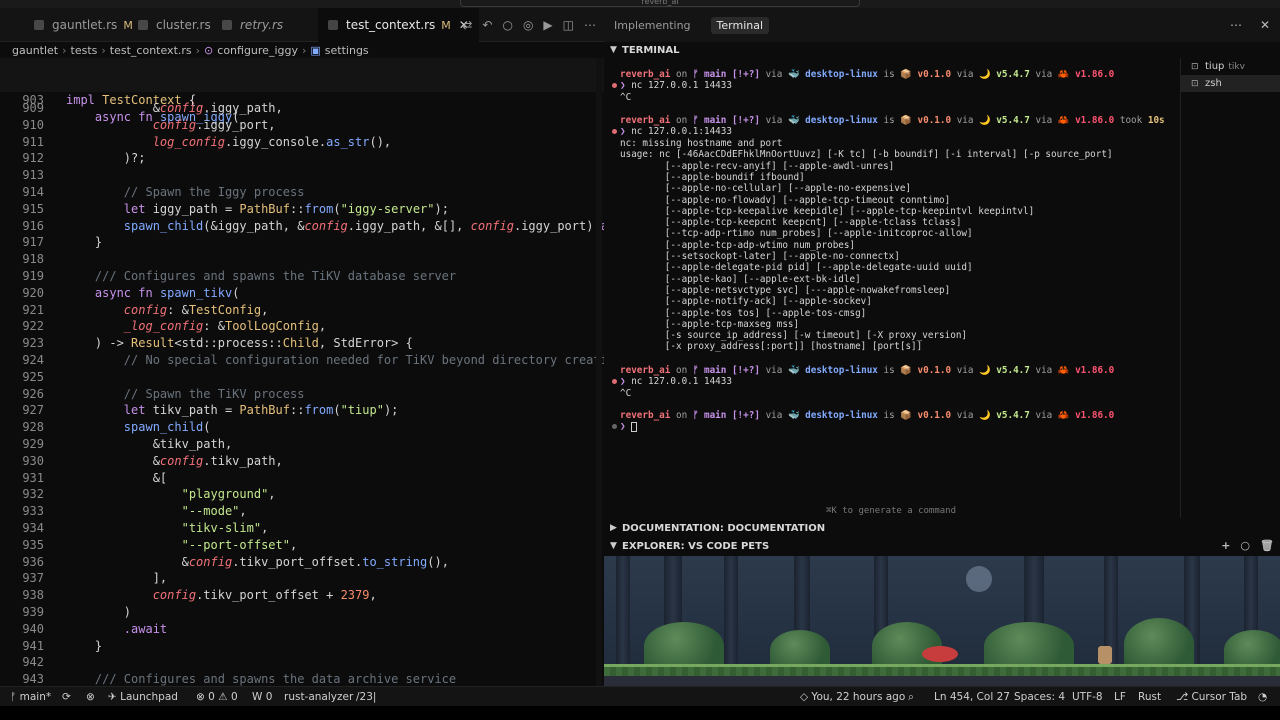  What do you see at coordinates (1245, 545) in the screenshot?
I see `ball-icon: ○` at bounding box center [1245, 545].